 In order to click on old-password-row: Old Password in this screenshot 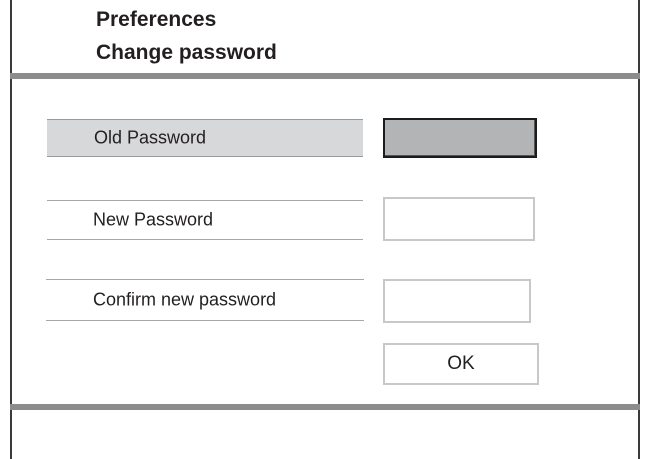, I will do `click(205, 138)`.